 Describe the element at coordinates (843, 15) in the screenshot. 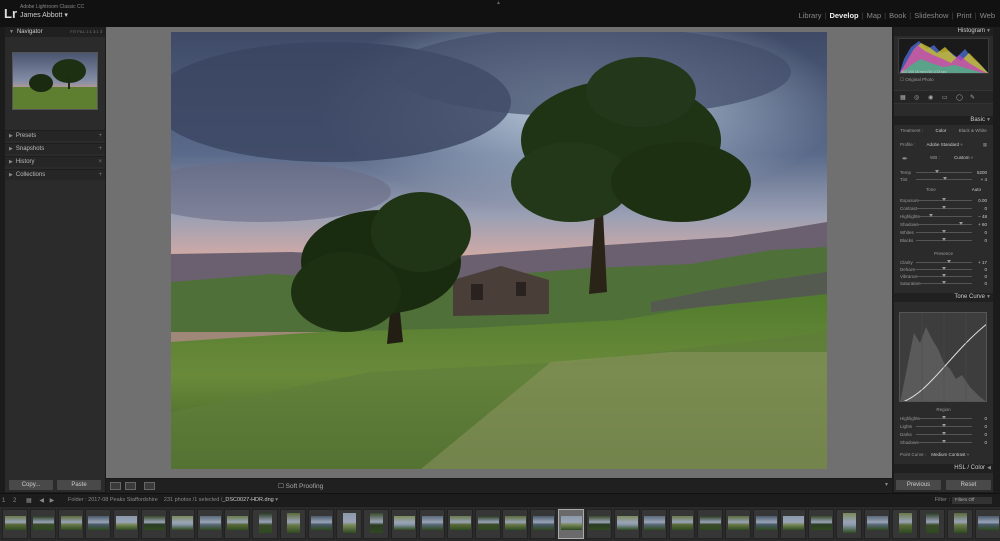

I see `module-develop: Develop` at that location.